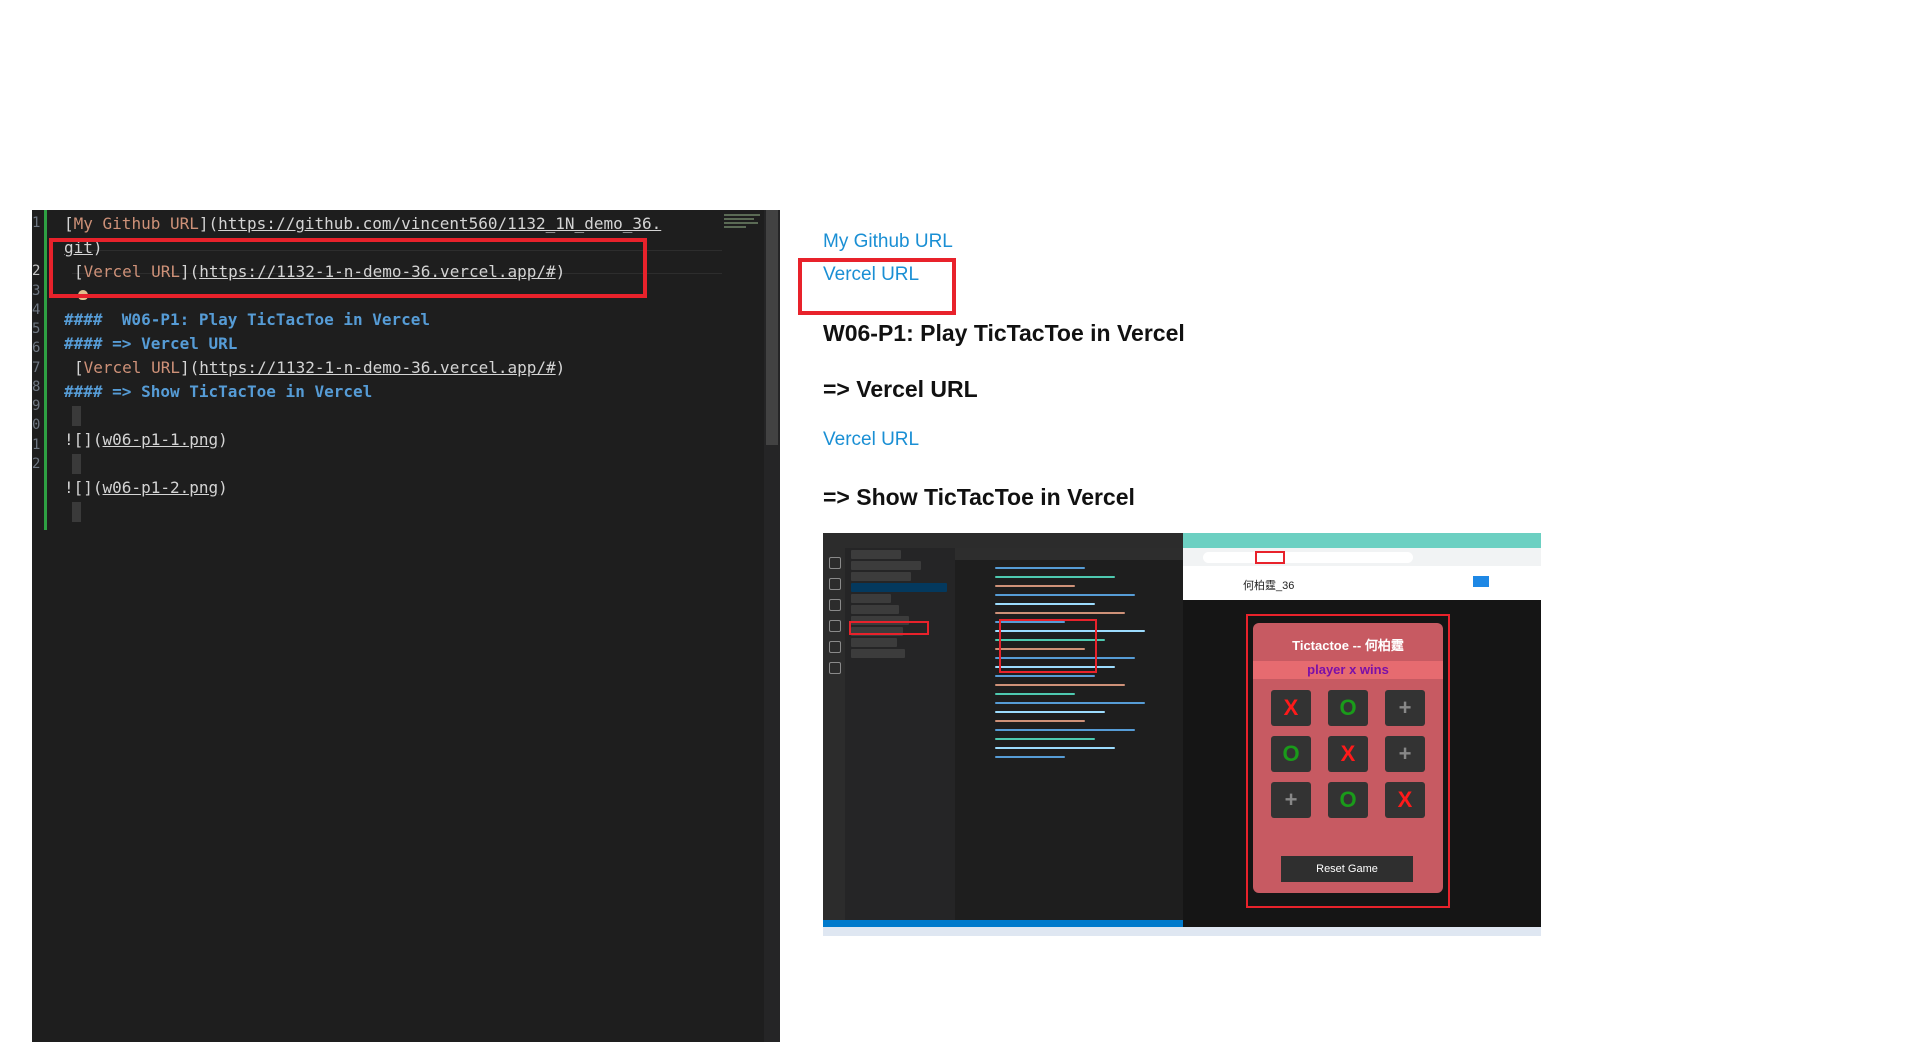  What do you see at coordinates (1481, 581) in the screenshot?
I see `menu-icon` at bounding box center [1481, 581].